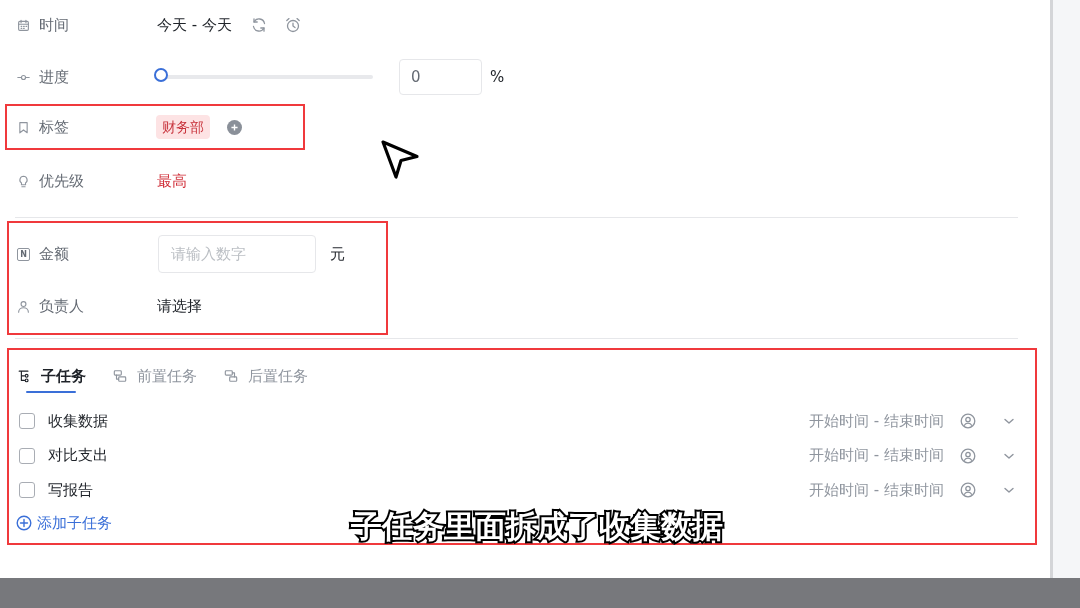  Describe the element at coordinates (183, 127) in the screenshot. I see `tag-chip: 财务部` at that location.